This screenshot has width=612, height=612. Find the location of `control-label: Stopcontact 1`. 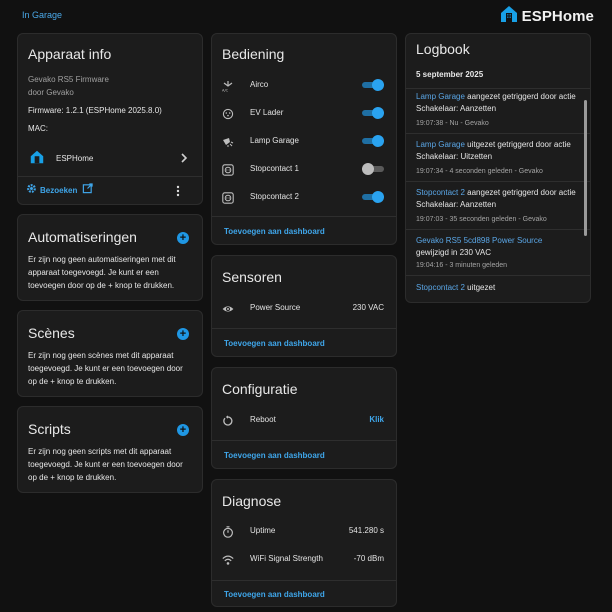

control-label: Stopcontact 1 is located at coordinates (274, 168).